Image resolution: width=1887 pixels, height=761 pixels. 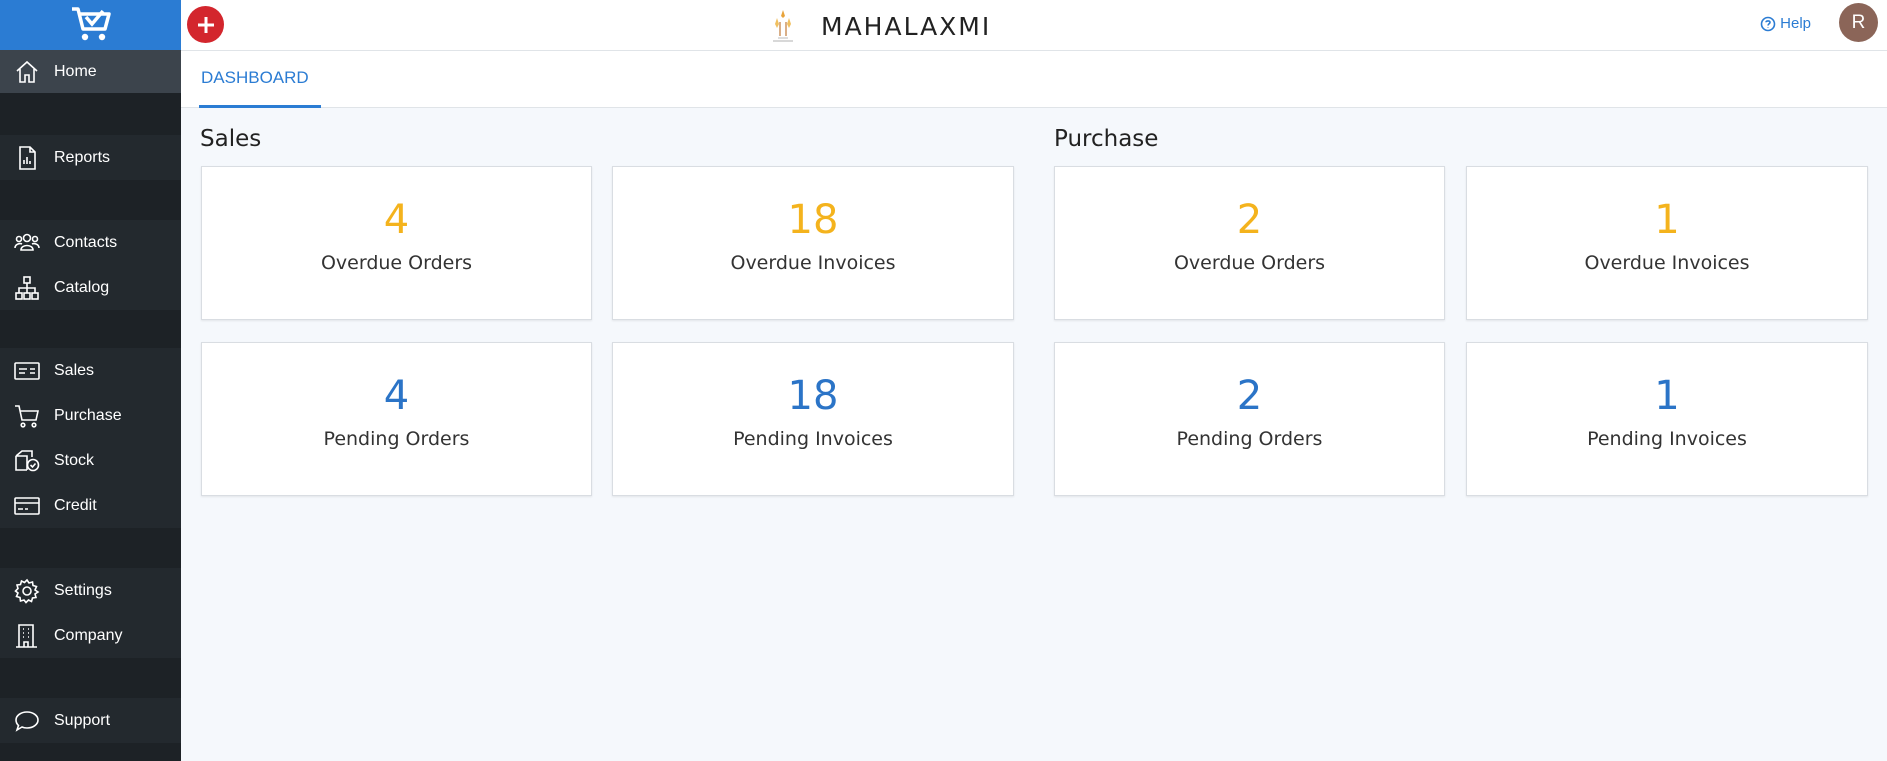 I want to click on sales-overdue-invoices-card: 18 Overdue Invoices, so click(x=813, y=243).